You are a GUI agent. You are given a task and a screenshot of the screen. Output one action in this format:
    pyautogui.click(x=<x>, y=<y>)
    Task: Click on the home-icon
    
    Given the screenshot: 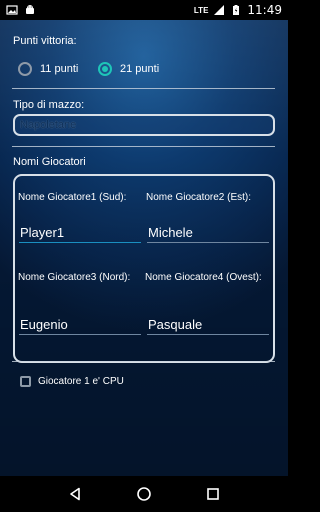 What is the action you would take?
    pyautogui.click(x=144, y=494)
    